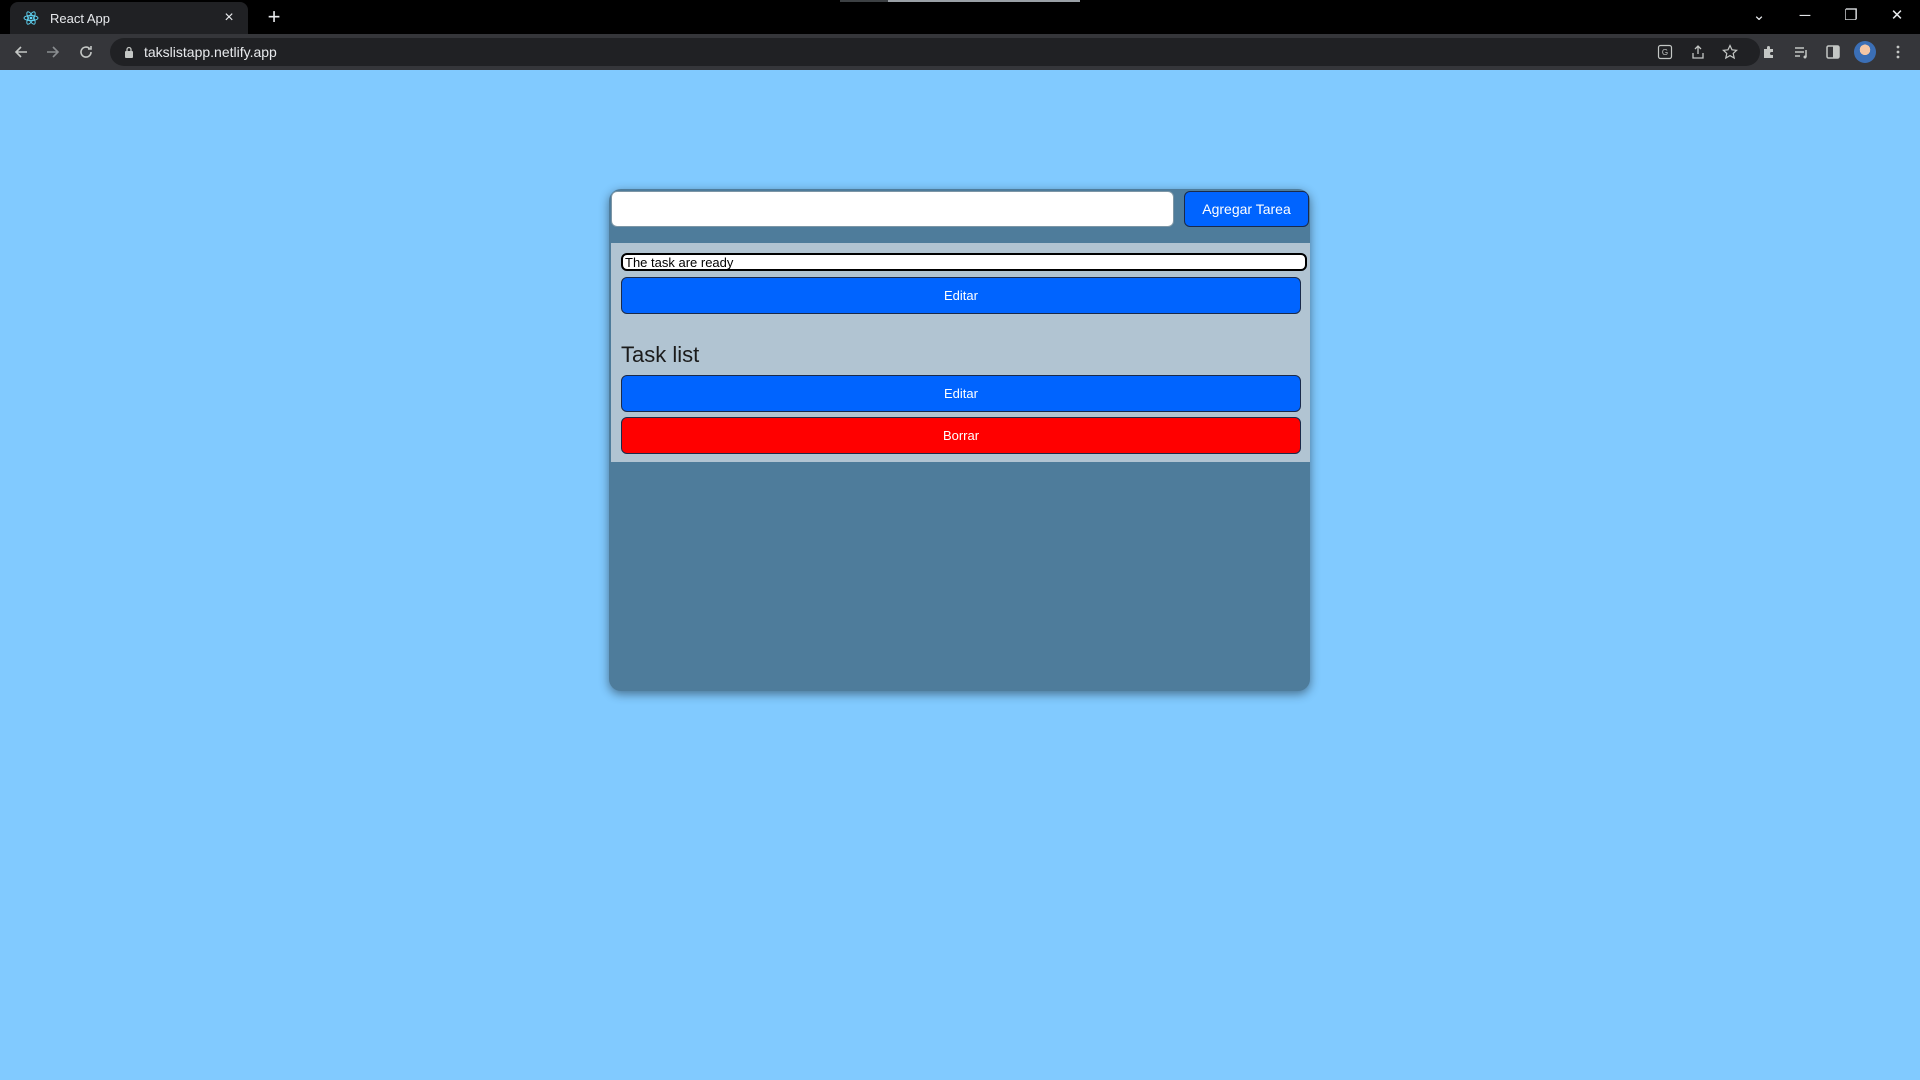 The image size is (1920, 1080). What do you see at coordinates (1833, 52) in the screenshot?
I see `side-panel-icon` at bounding box center [1833, 52].